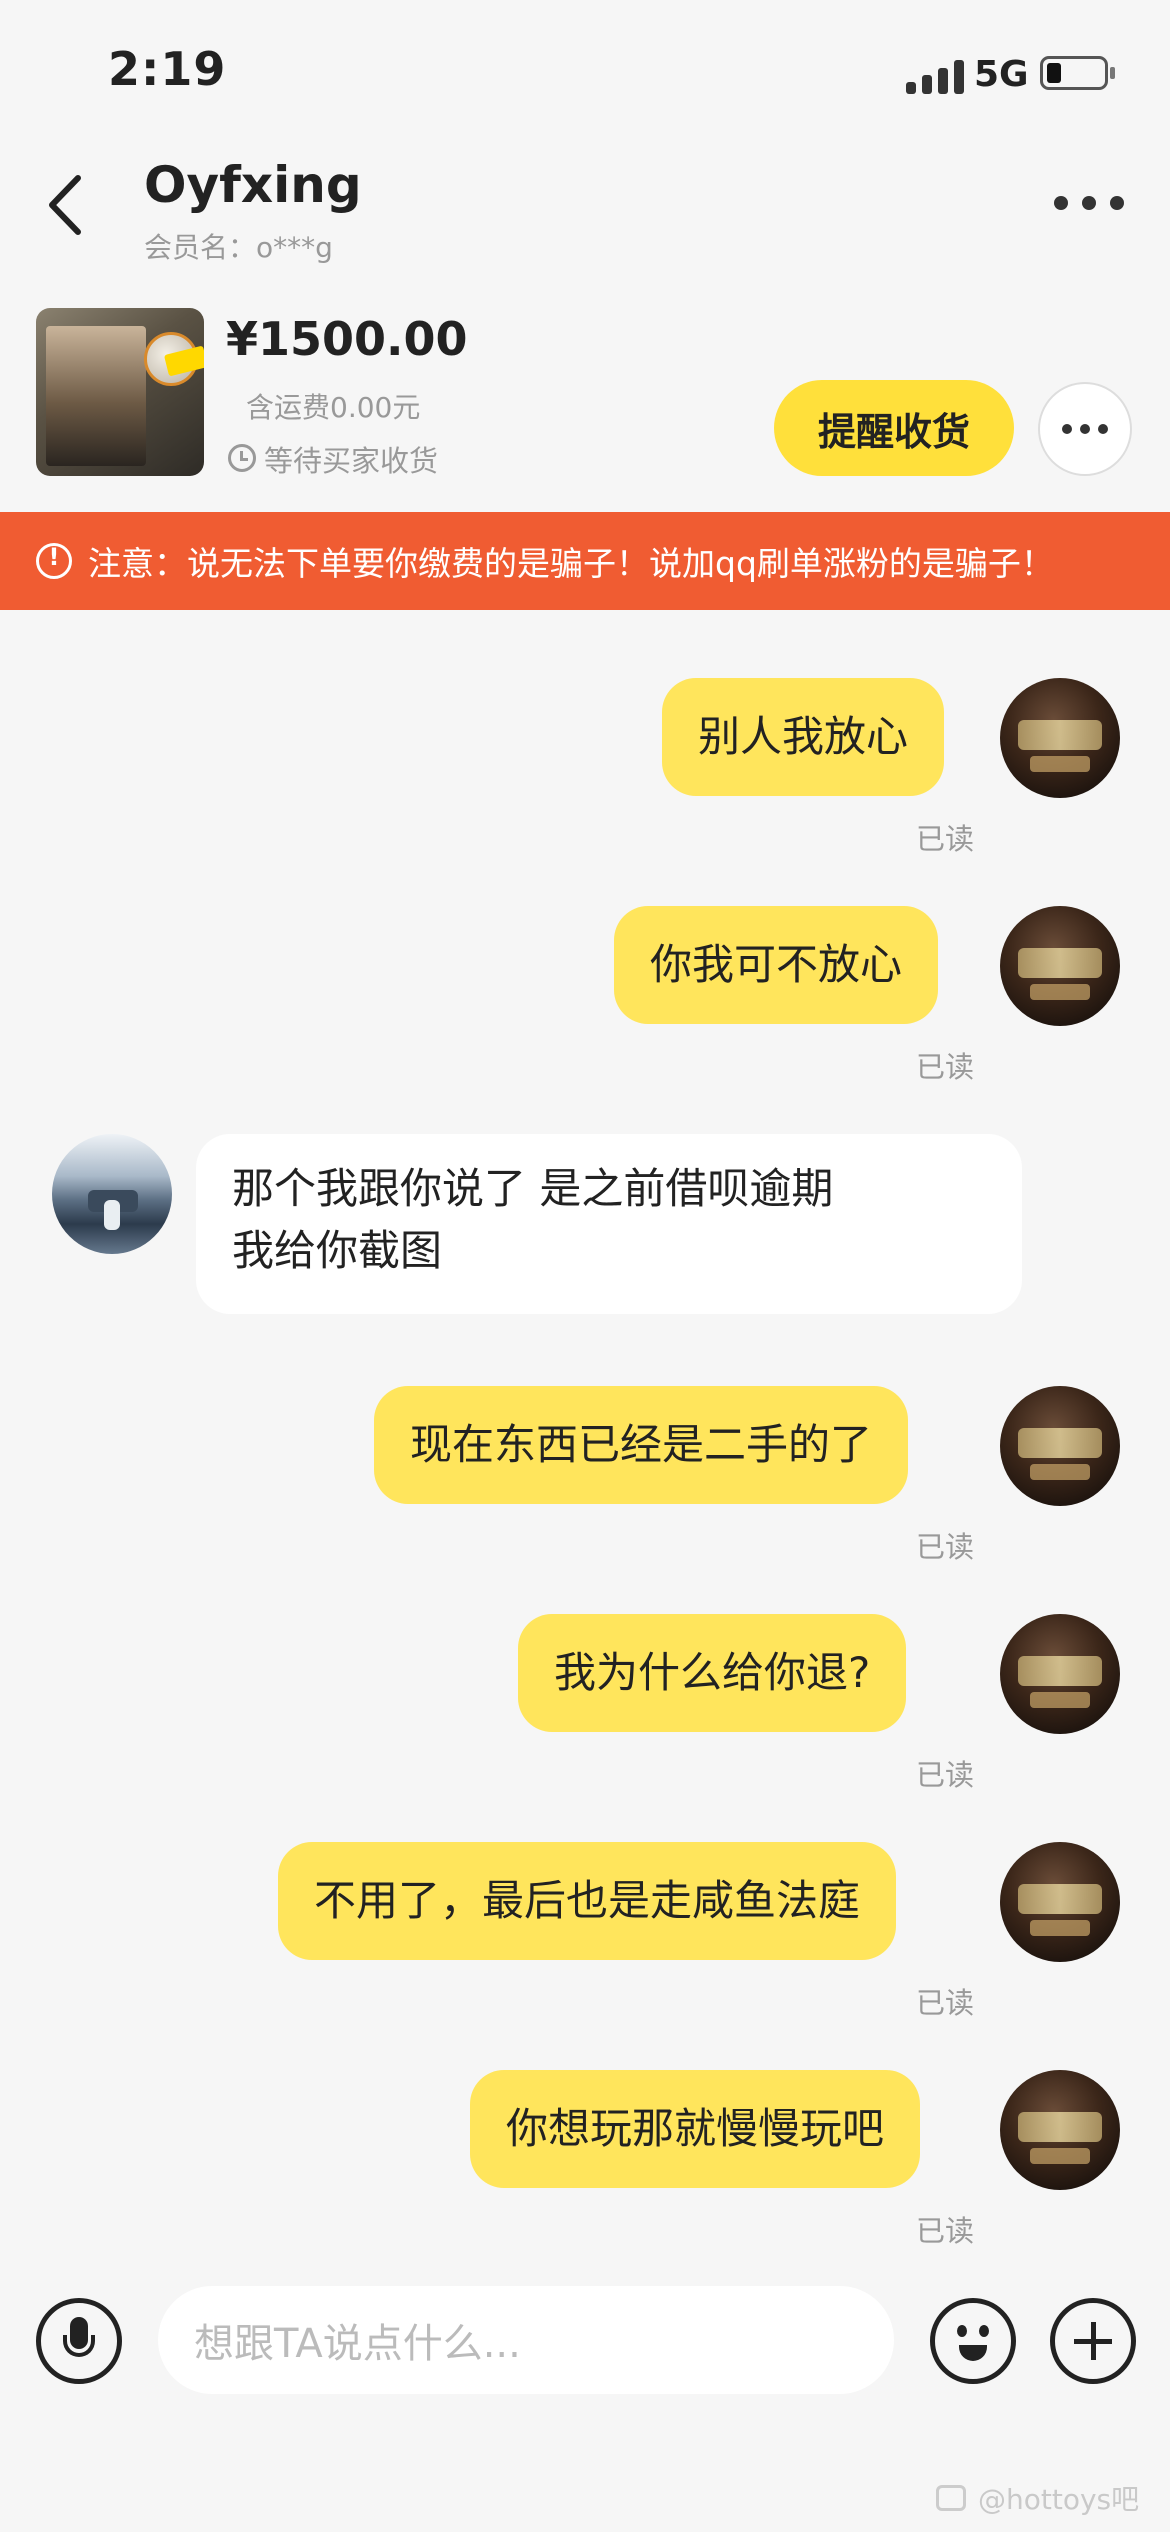  What do you see at coordinates (1085, 429) in the screenshot?
I see `product-more-button` at bounding box center [1085, 429].